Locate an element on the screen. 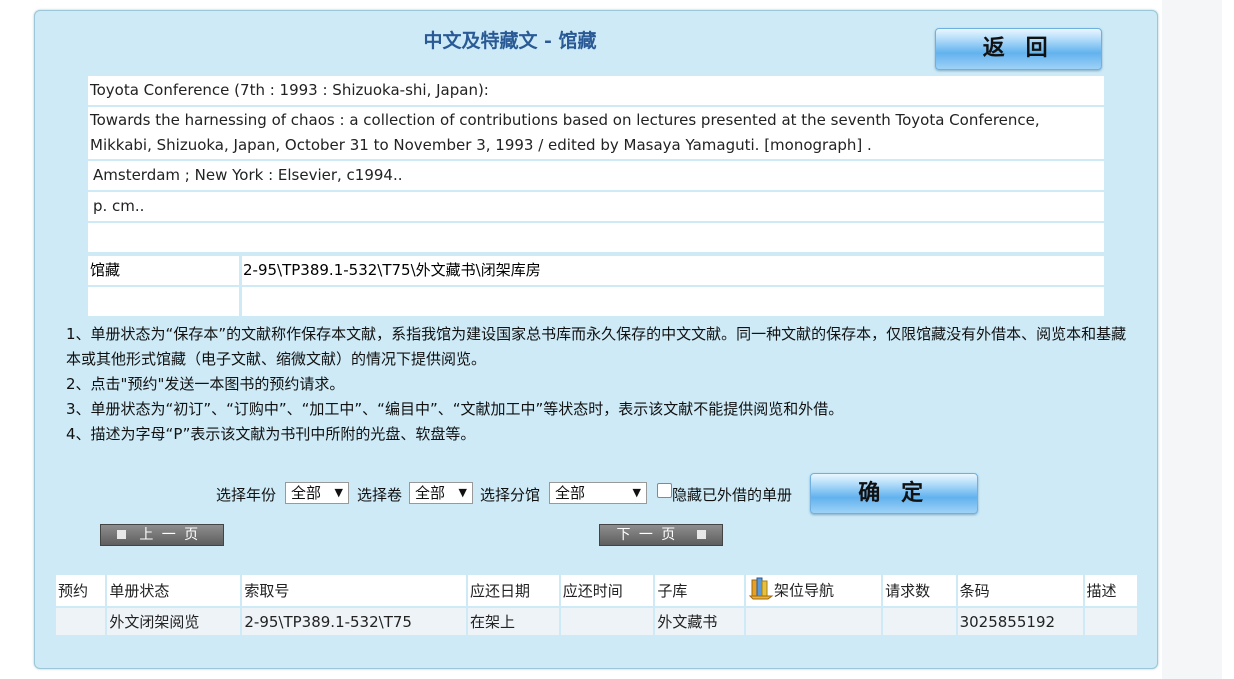 The height and width of the screenshot is (679, 1234). note-item: 4、描述为字母“P”表示该文献为书刊中所附的光盘、软盘等。 is located at coordinates (271, 434).